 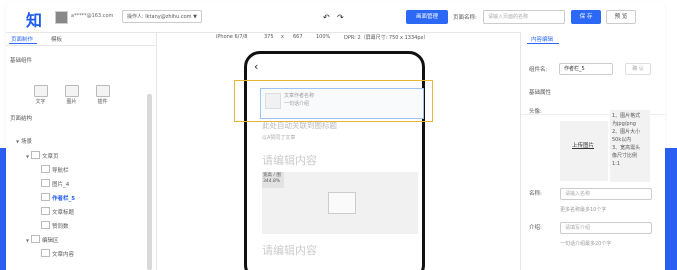 What do you see at coordinates (256, 66) in the screenshot?
I see `back-icon: ‹` at bounding box center [256, 66].